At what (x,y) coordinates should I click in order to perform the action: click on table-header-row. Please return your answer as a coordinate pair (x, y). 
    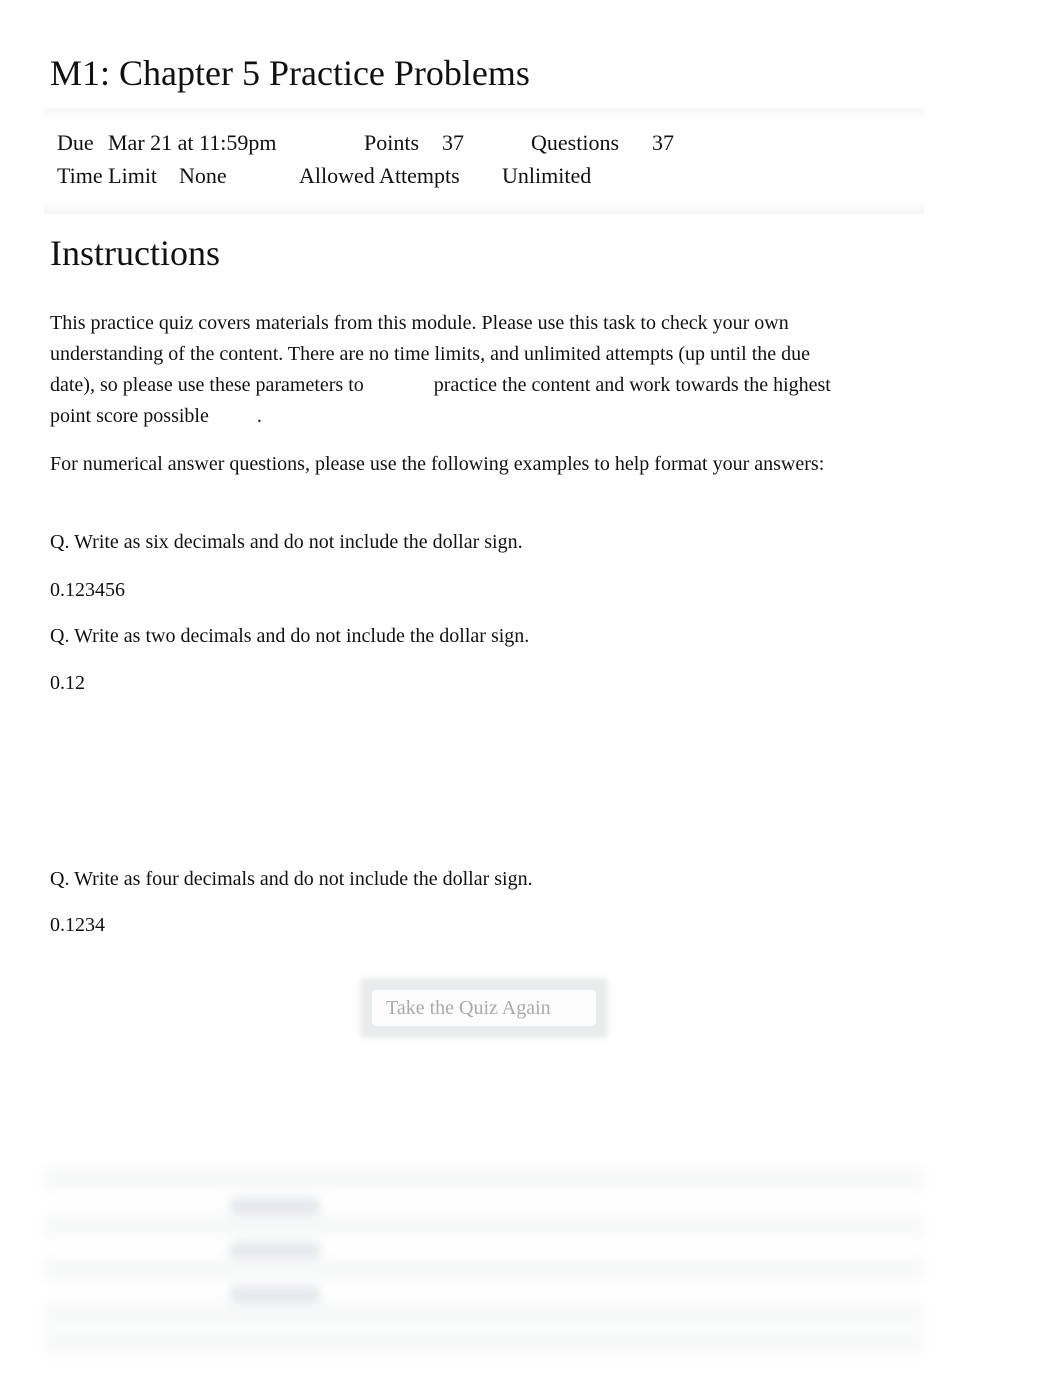
    Looking at the image, I should click on (484, 1179).